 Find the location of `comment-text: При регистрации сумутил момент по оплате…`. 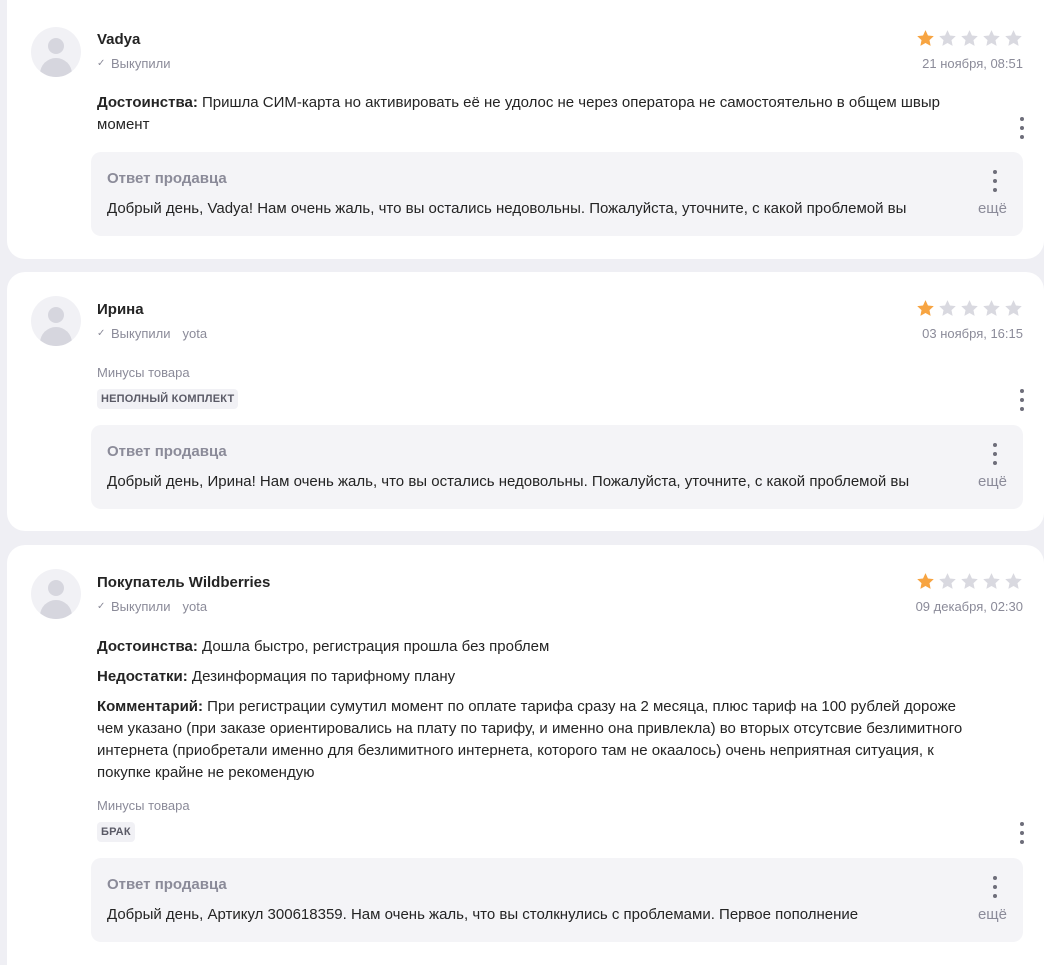

comment-text: При регистрации сумутил момент по оплате… is located at coordinates (530, 739).